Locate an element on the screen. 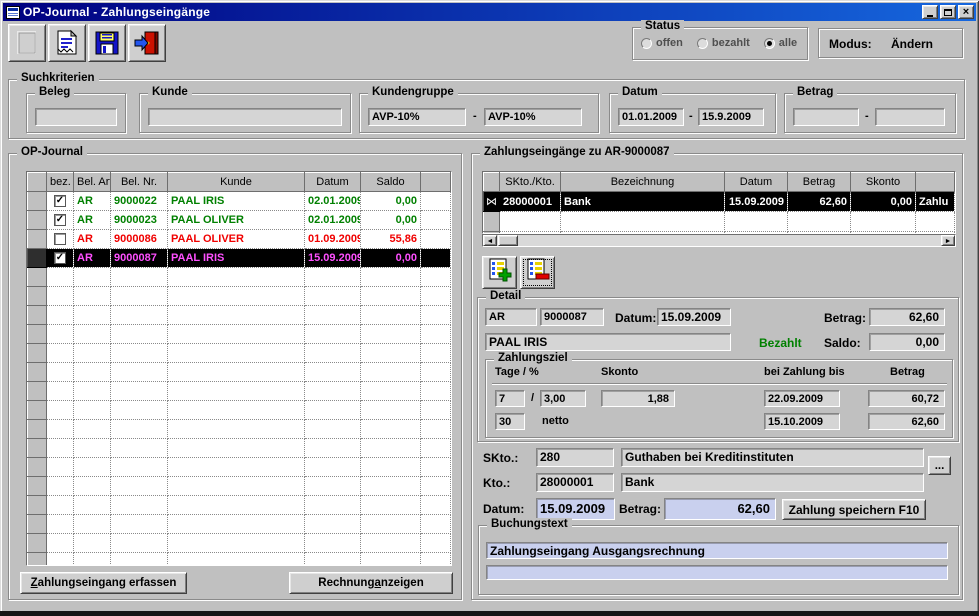 The width and height of the screenshot is (979, 616). scroll-right-button: ► is located at coordinates (948, 240).